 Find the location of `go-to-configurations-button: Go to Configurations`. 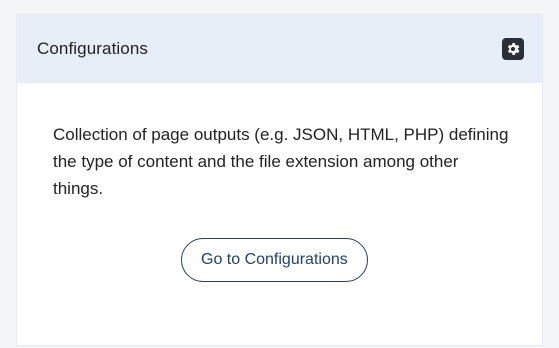

go-to-configurations-button: Go to Configurations is located at coordinates (274, 260).